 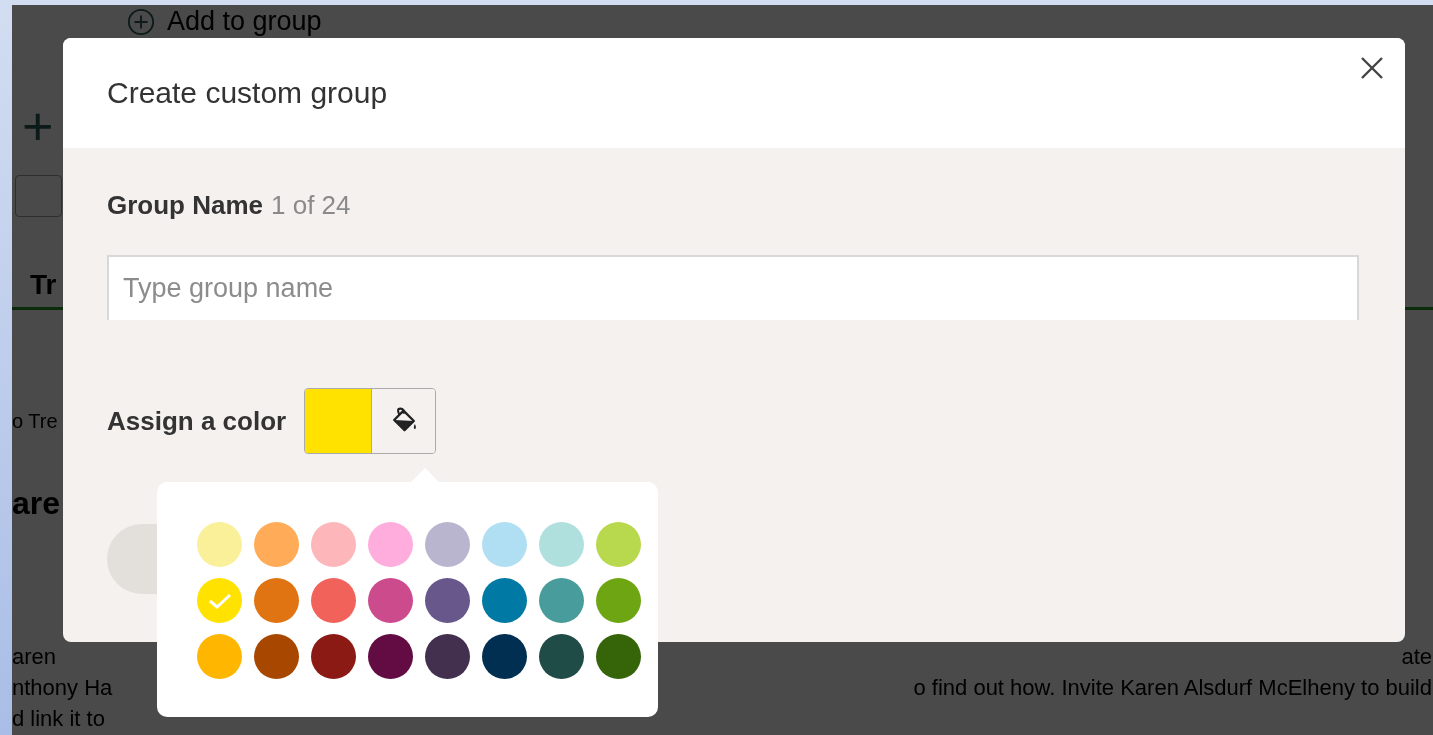 What do you see at coordinates (141, 21) in the screenshot?
I see `circled-plus-icon` at bounding box center [141, 21].